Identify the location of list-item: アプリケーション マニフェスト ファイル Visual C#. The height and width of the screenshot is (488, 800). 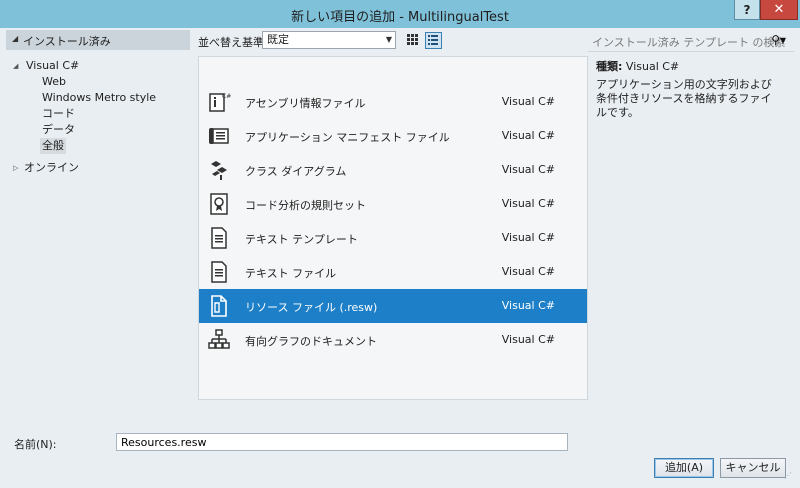
(393, 136).